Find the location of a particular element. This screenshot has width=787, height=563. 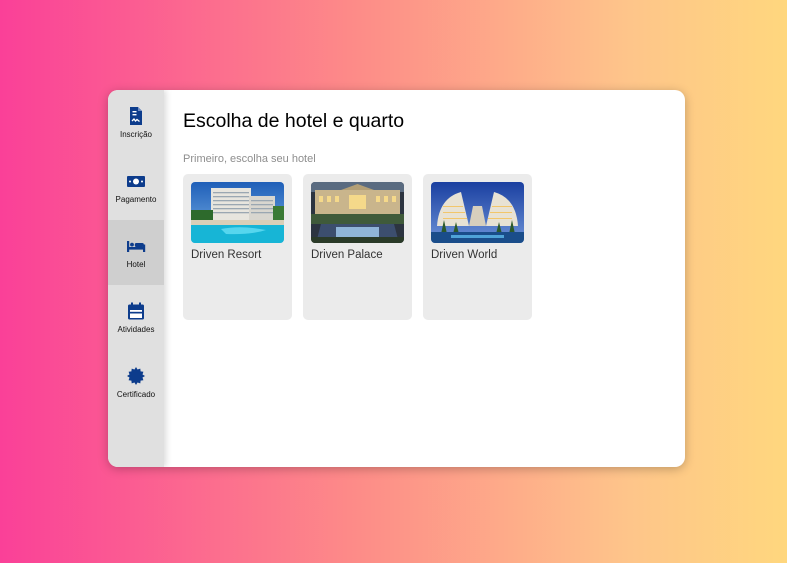

page-title: Escolha de hotel e quarto is located at coordinates (294, 121).